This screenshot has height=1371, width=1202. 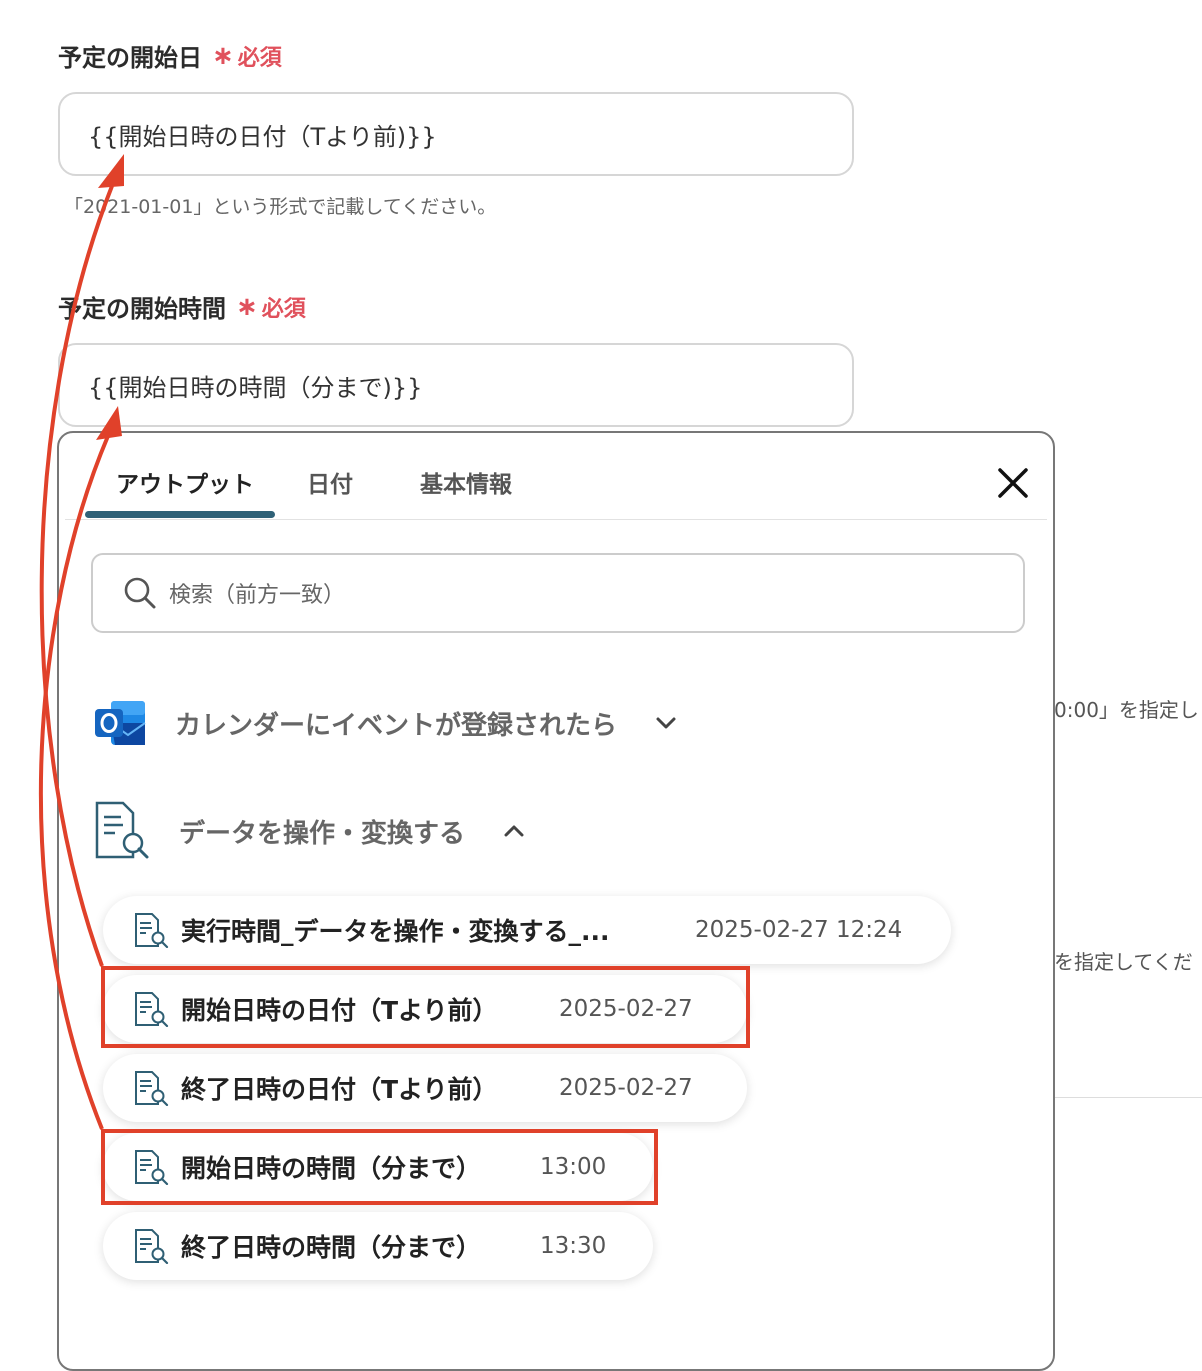 I want to click on tab-date: 日付, so click(x=330, y=482).